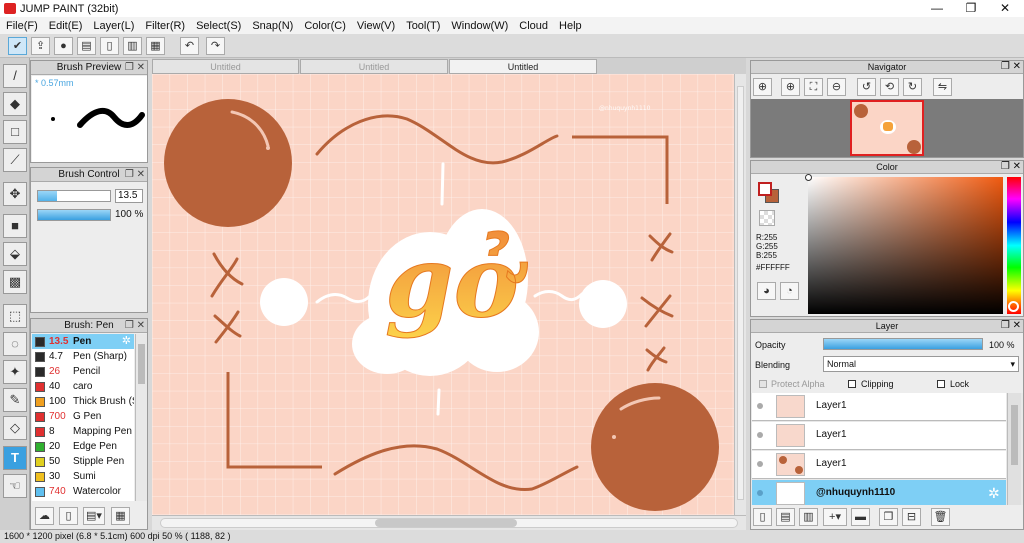 The height and width of the screenshot is (543, 1024). What do you see at coordinates (74, 215) in the screenshot?
I see `brush-opacity-slider` at bounding box center [74, 215].